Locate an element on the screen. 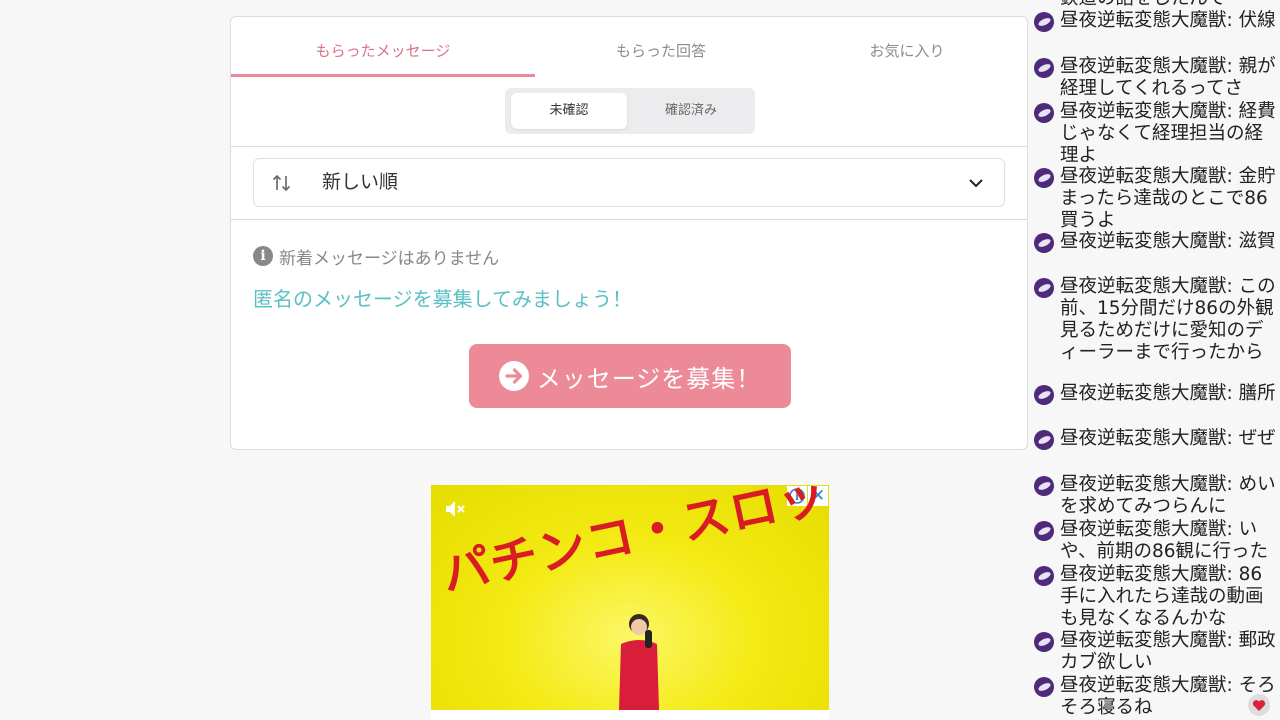 This screenshot has width=1280, height=720. notice-text: 新着メッセージはありません is located at coordinates (389, 258).